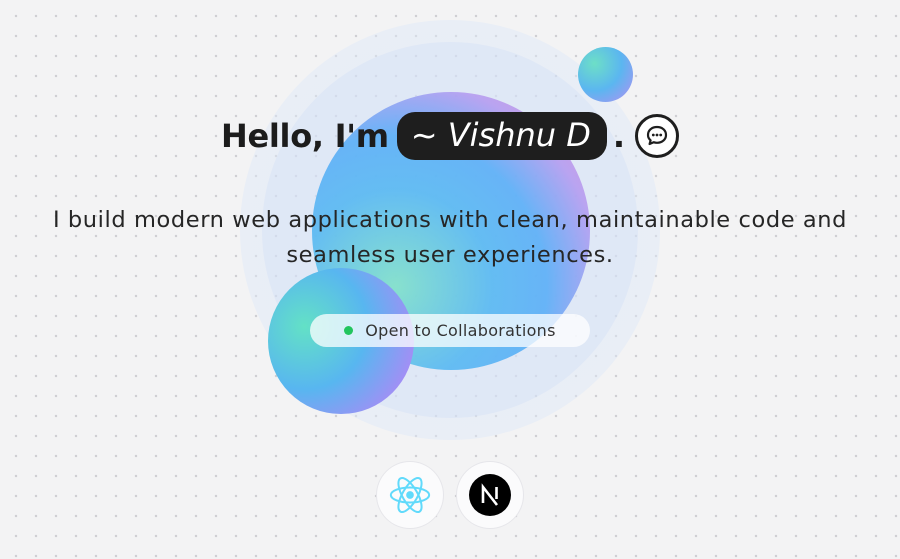  Describe the element at coordinates (605, 74) in the screenshot. I see `gradient-orb-tiny` at that location.